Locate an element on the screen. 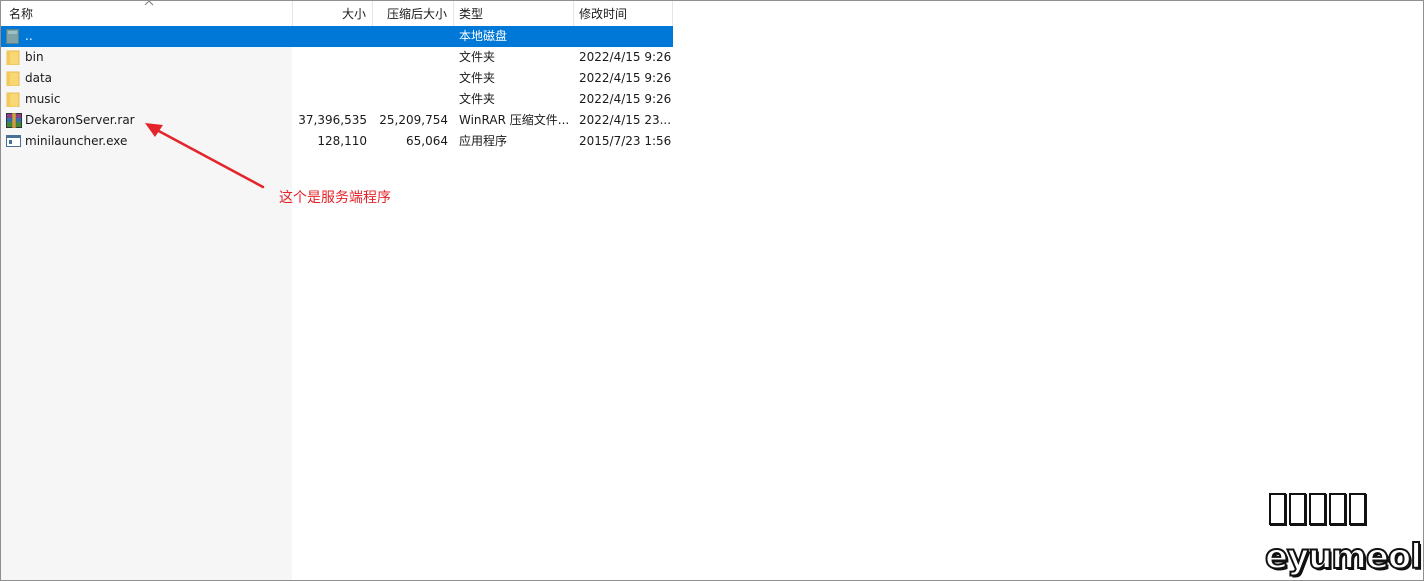  file-row-parent: .. 本地磁盘 is located at coordinates (337, 36).